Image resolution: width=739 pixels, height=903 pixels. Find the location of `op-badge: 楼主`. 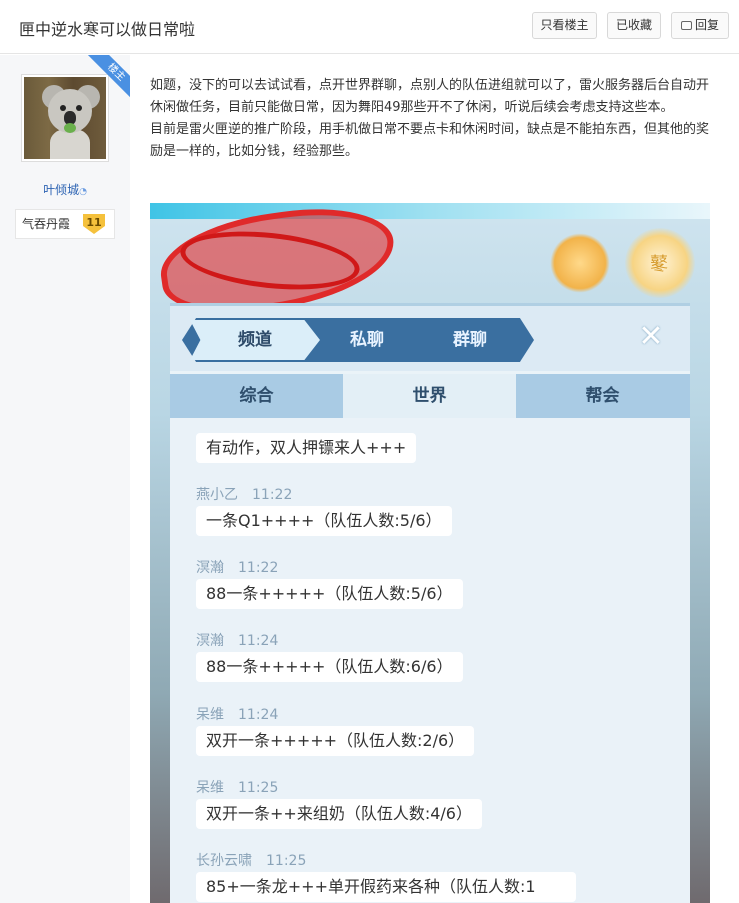

op-badge: 楼主 is located at coordinates (108, 76).